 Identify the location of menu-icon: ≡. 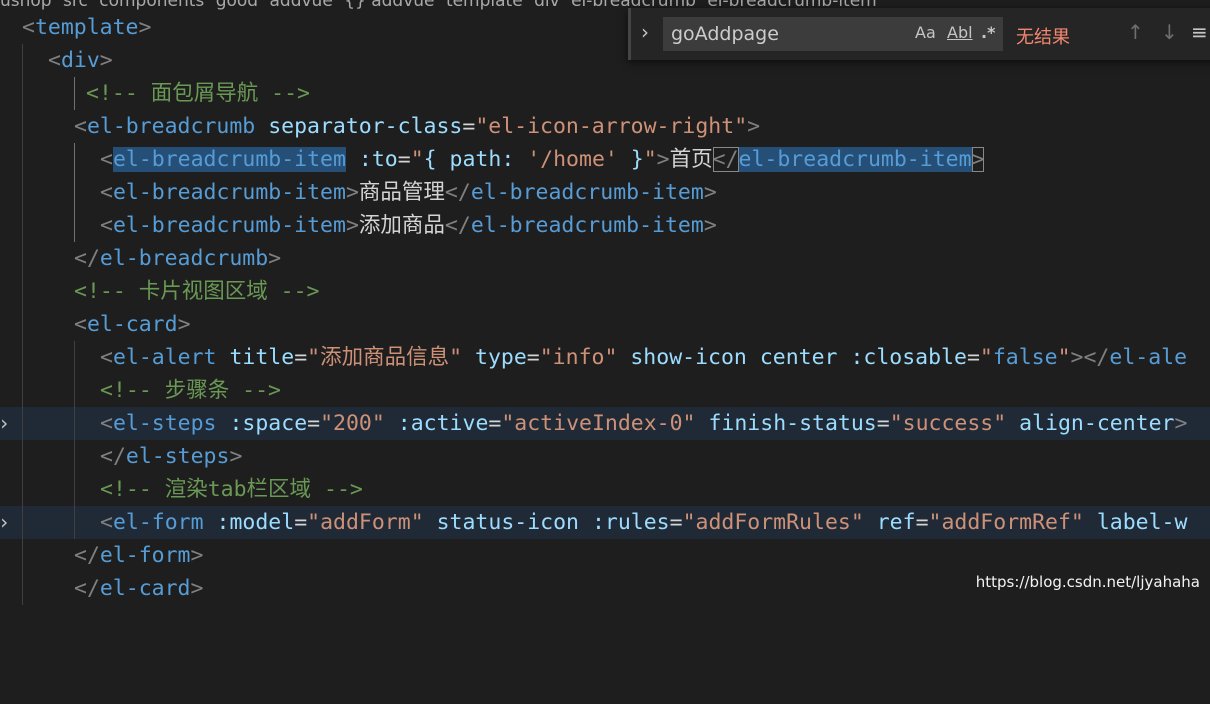
(1199, 32).